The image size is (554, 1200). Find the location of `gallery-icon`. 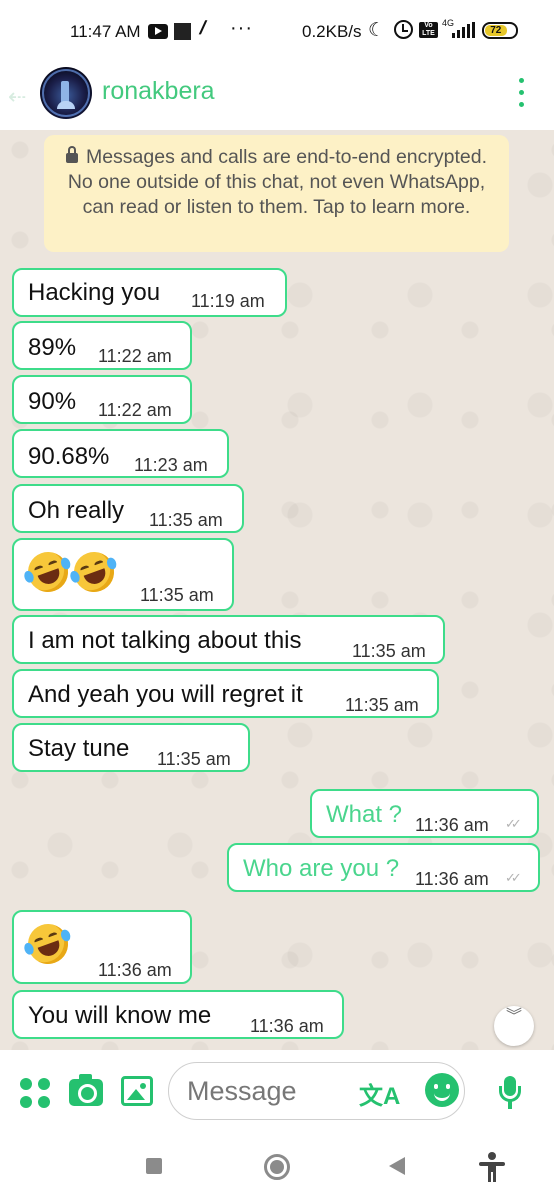

gallery-icon is located at coordinates (137, 1091).